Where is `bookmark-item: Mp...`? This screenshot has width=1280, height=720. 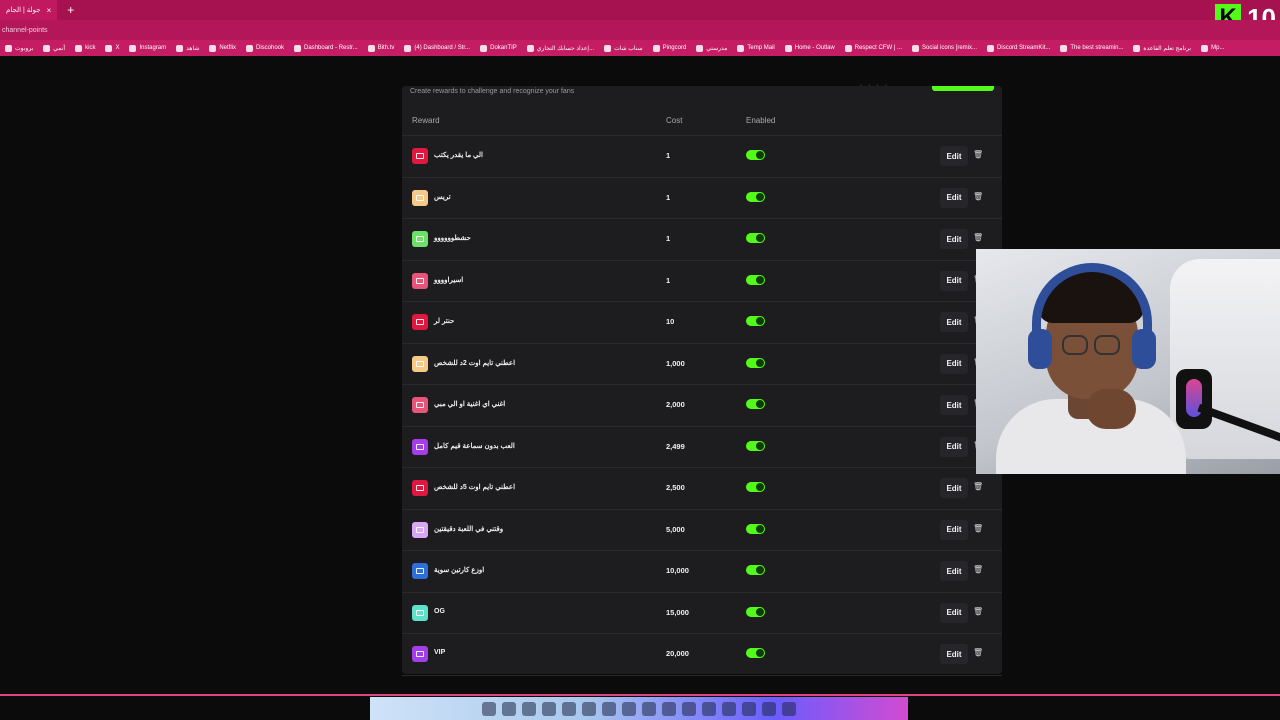
bookmark-item: Mp... is located at coordinates (1212, 48).